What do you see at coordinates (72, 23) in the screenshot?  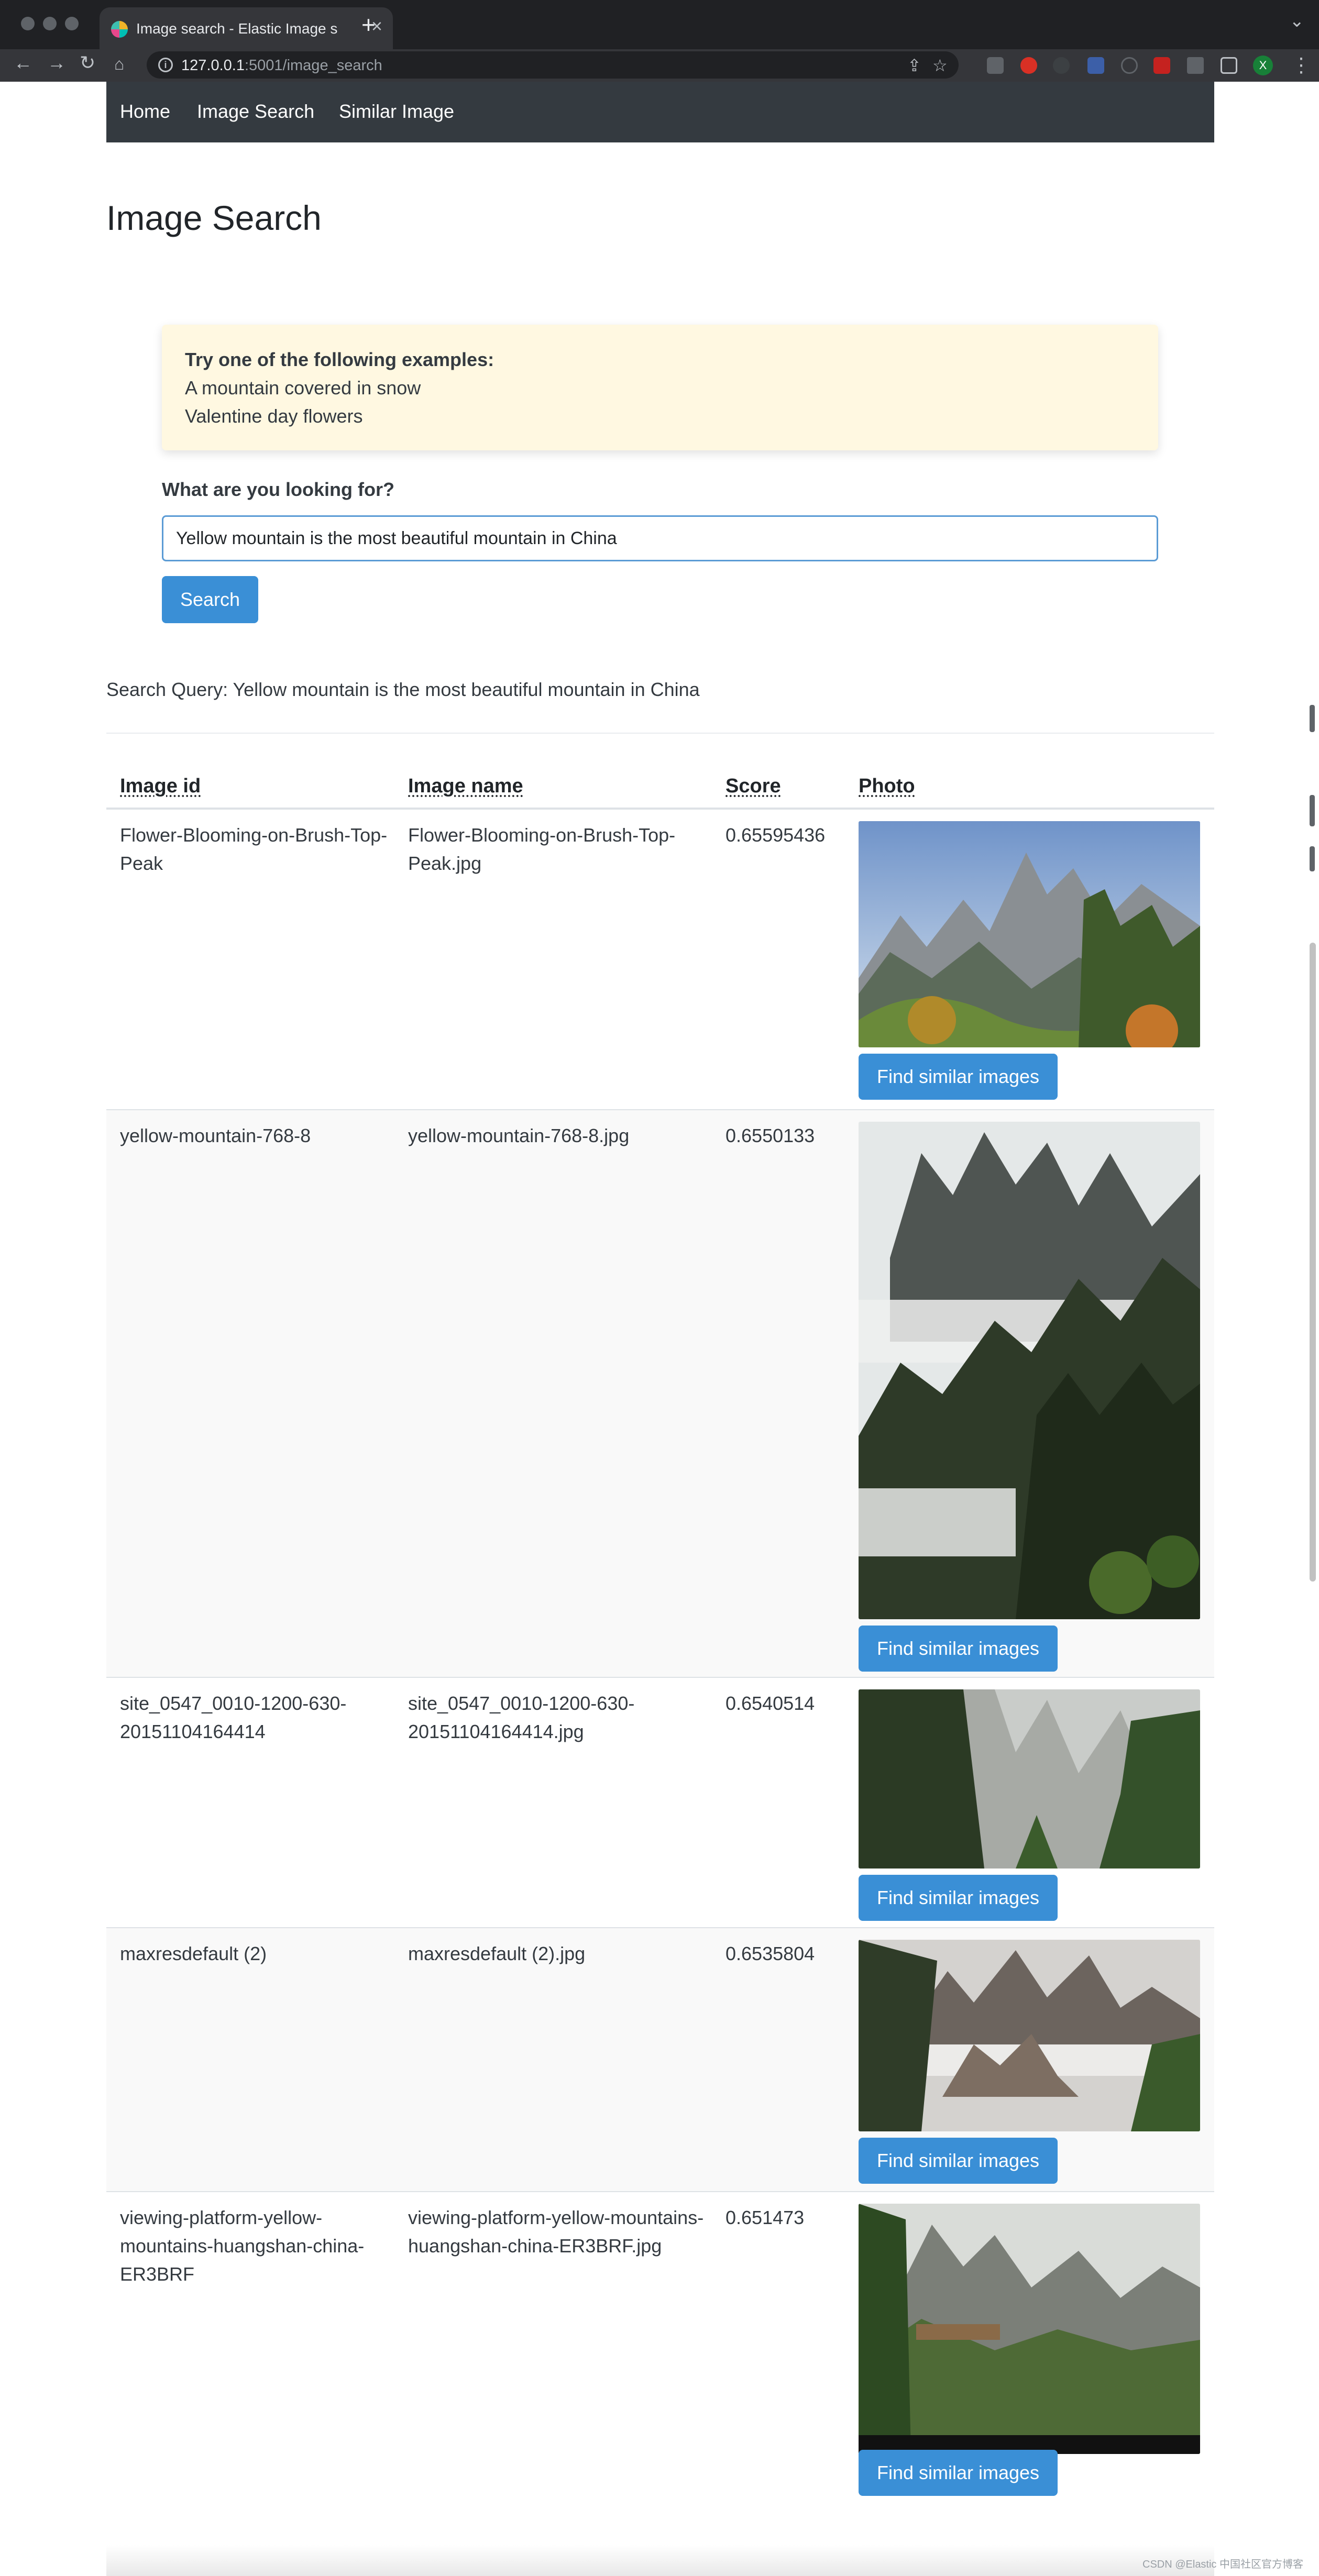 I see `window-zoom-dot` at bounding box center [72, 23].